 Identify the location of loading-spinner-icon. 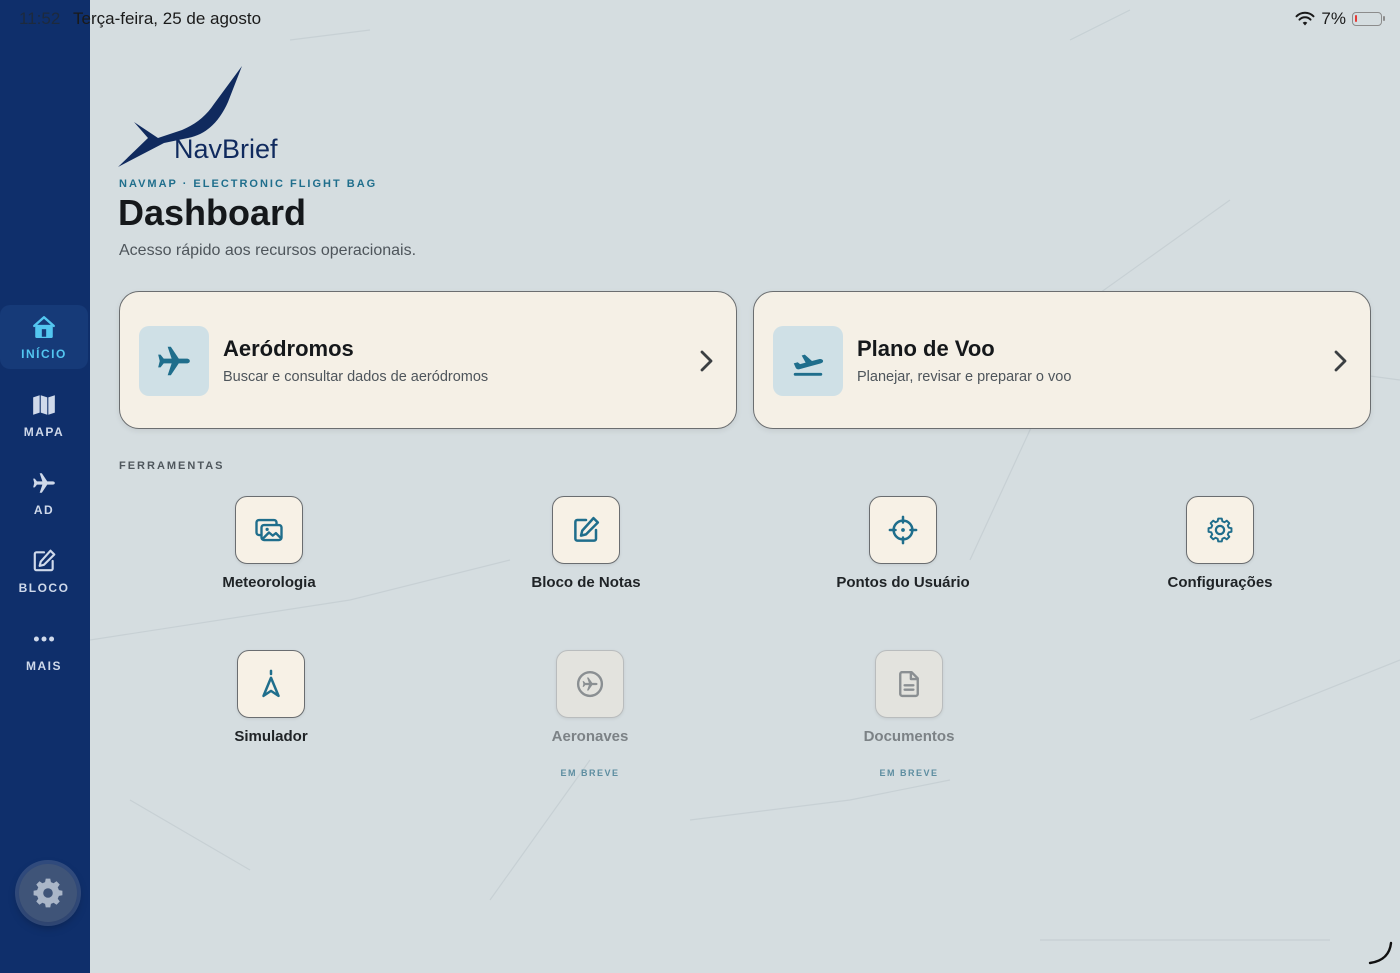
(1380, 953).